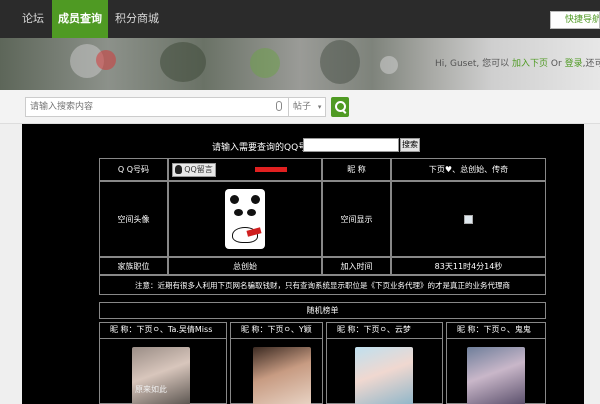 This screenshot has height=404, width=600. What do you see at coordinates (264, 148) in the screenshot?
I see `qq-query-label: 请输入需要查询的QQ号：` at bounding box center [264, 148].